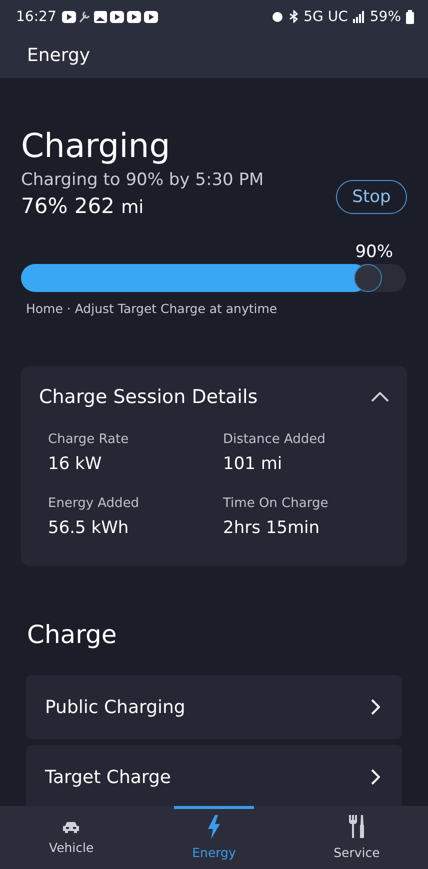 This screenshot has height=869, width=428. I want to click on stat-value: 16 kW, so click(75, 464).